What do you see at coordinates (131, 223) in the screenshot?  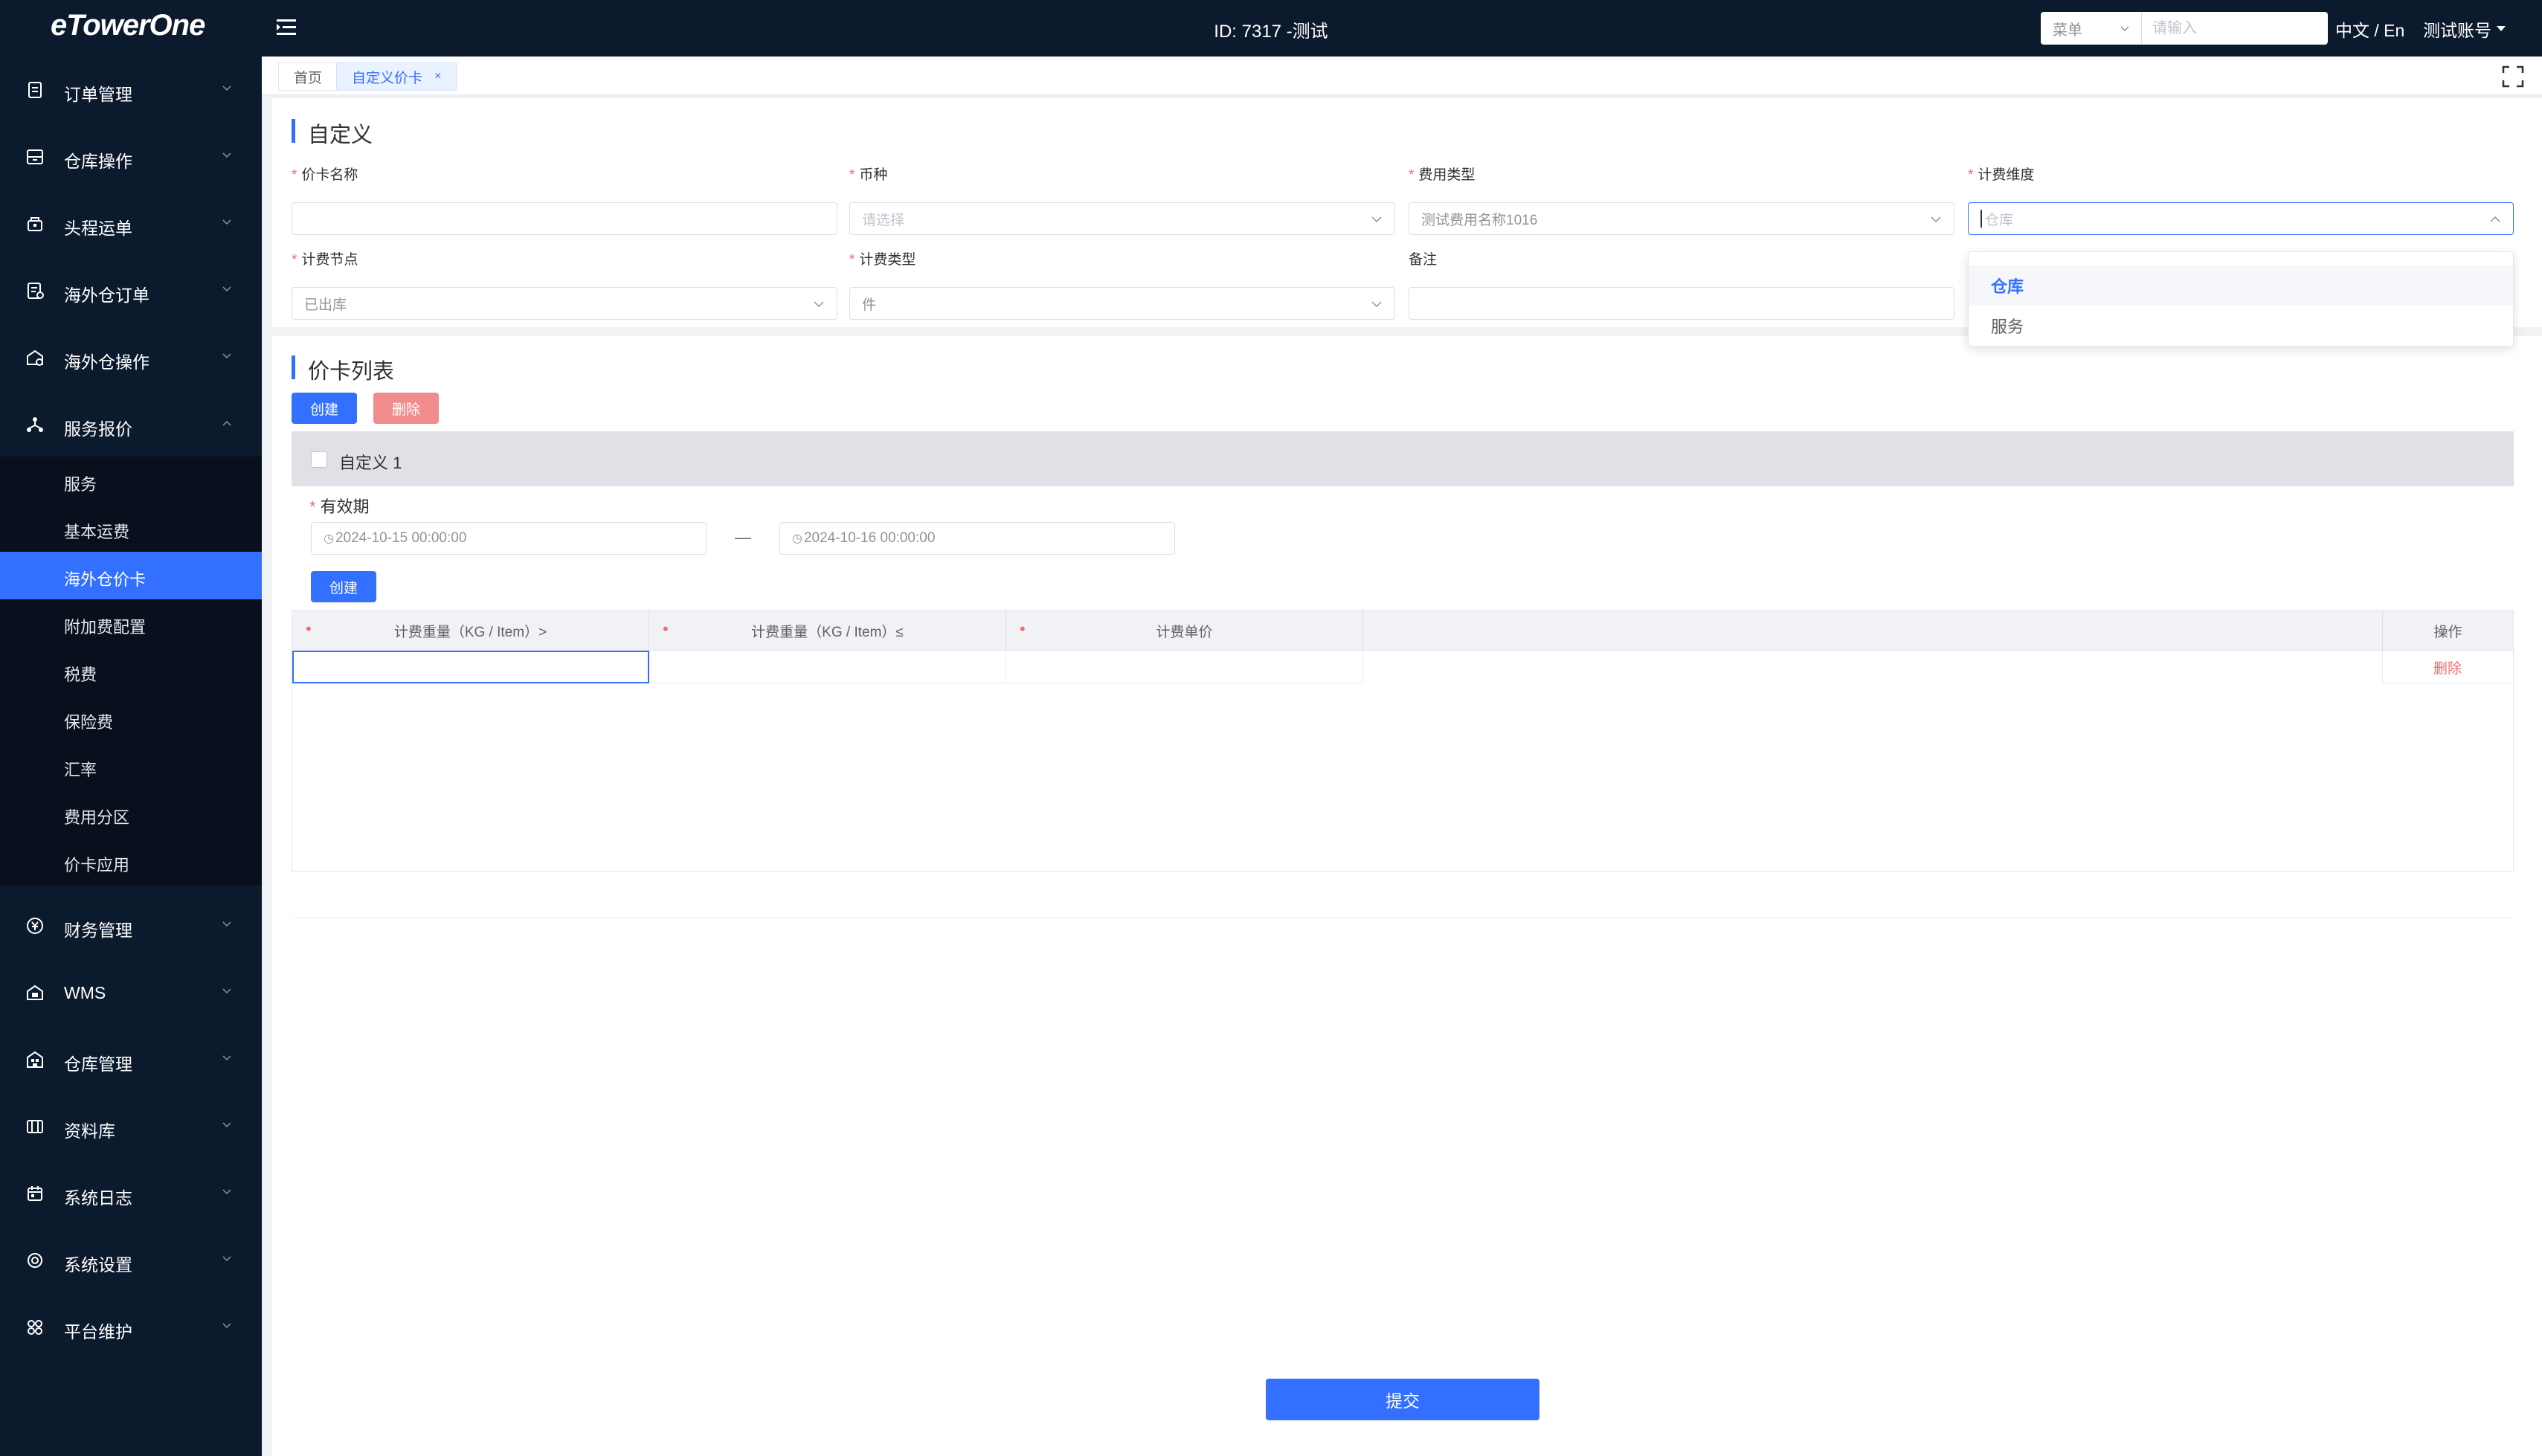 I see `sidebar-item-first-leg: 头程运单` at bounding box center [131, 223].